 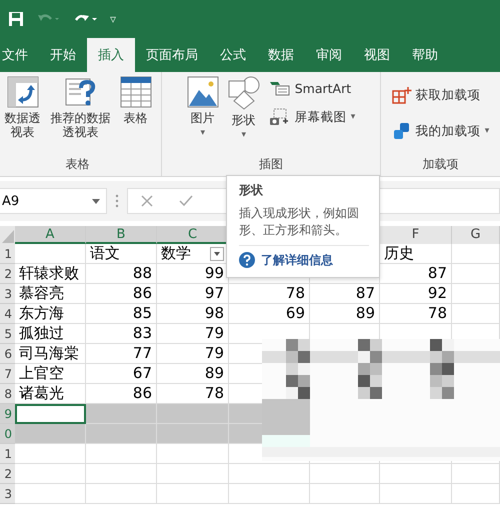 What do you see at coordinates (121, 354) in the screenshot?
I see `table-cell: 77` at bounding box center [121, 354].